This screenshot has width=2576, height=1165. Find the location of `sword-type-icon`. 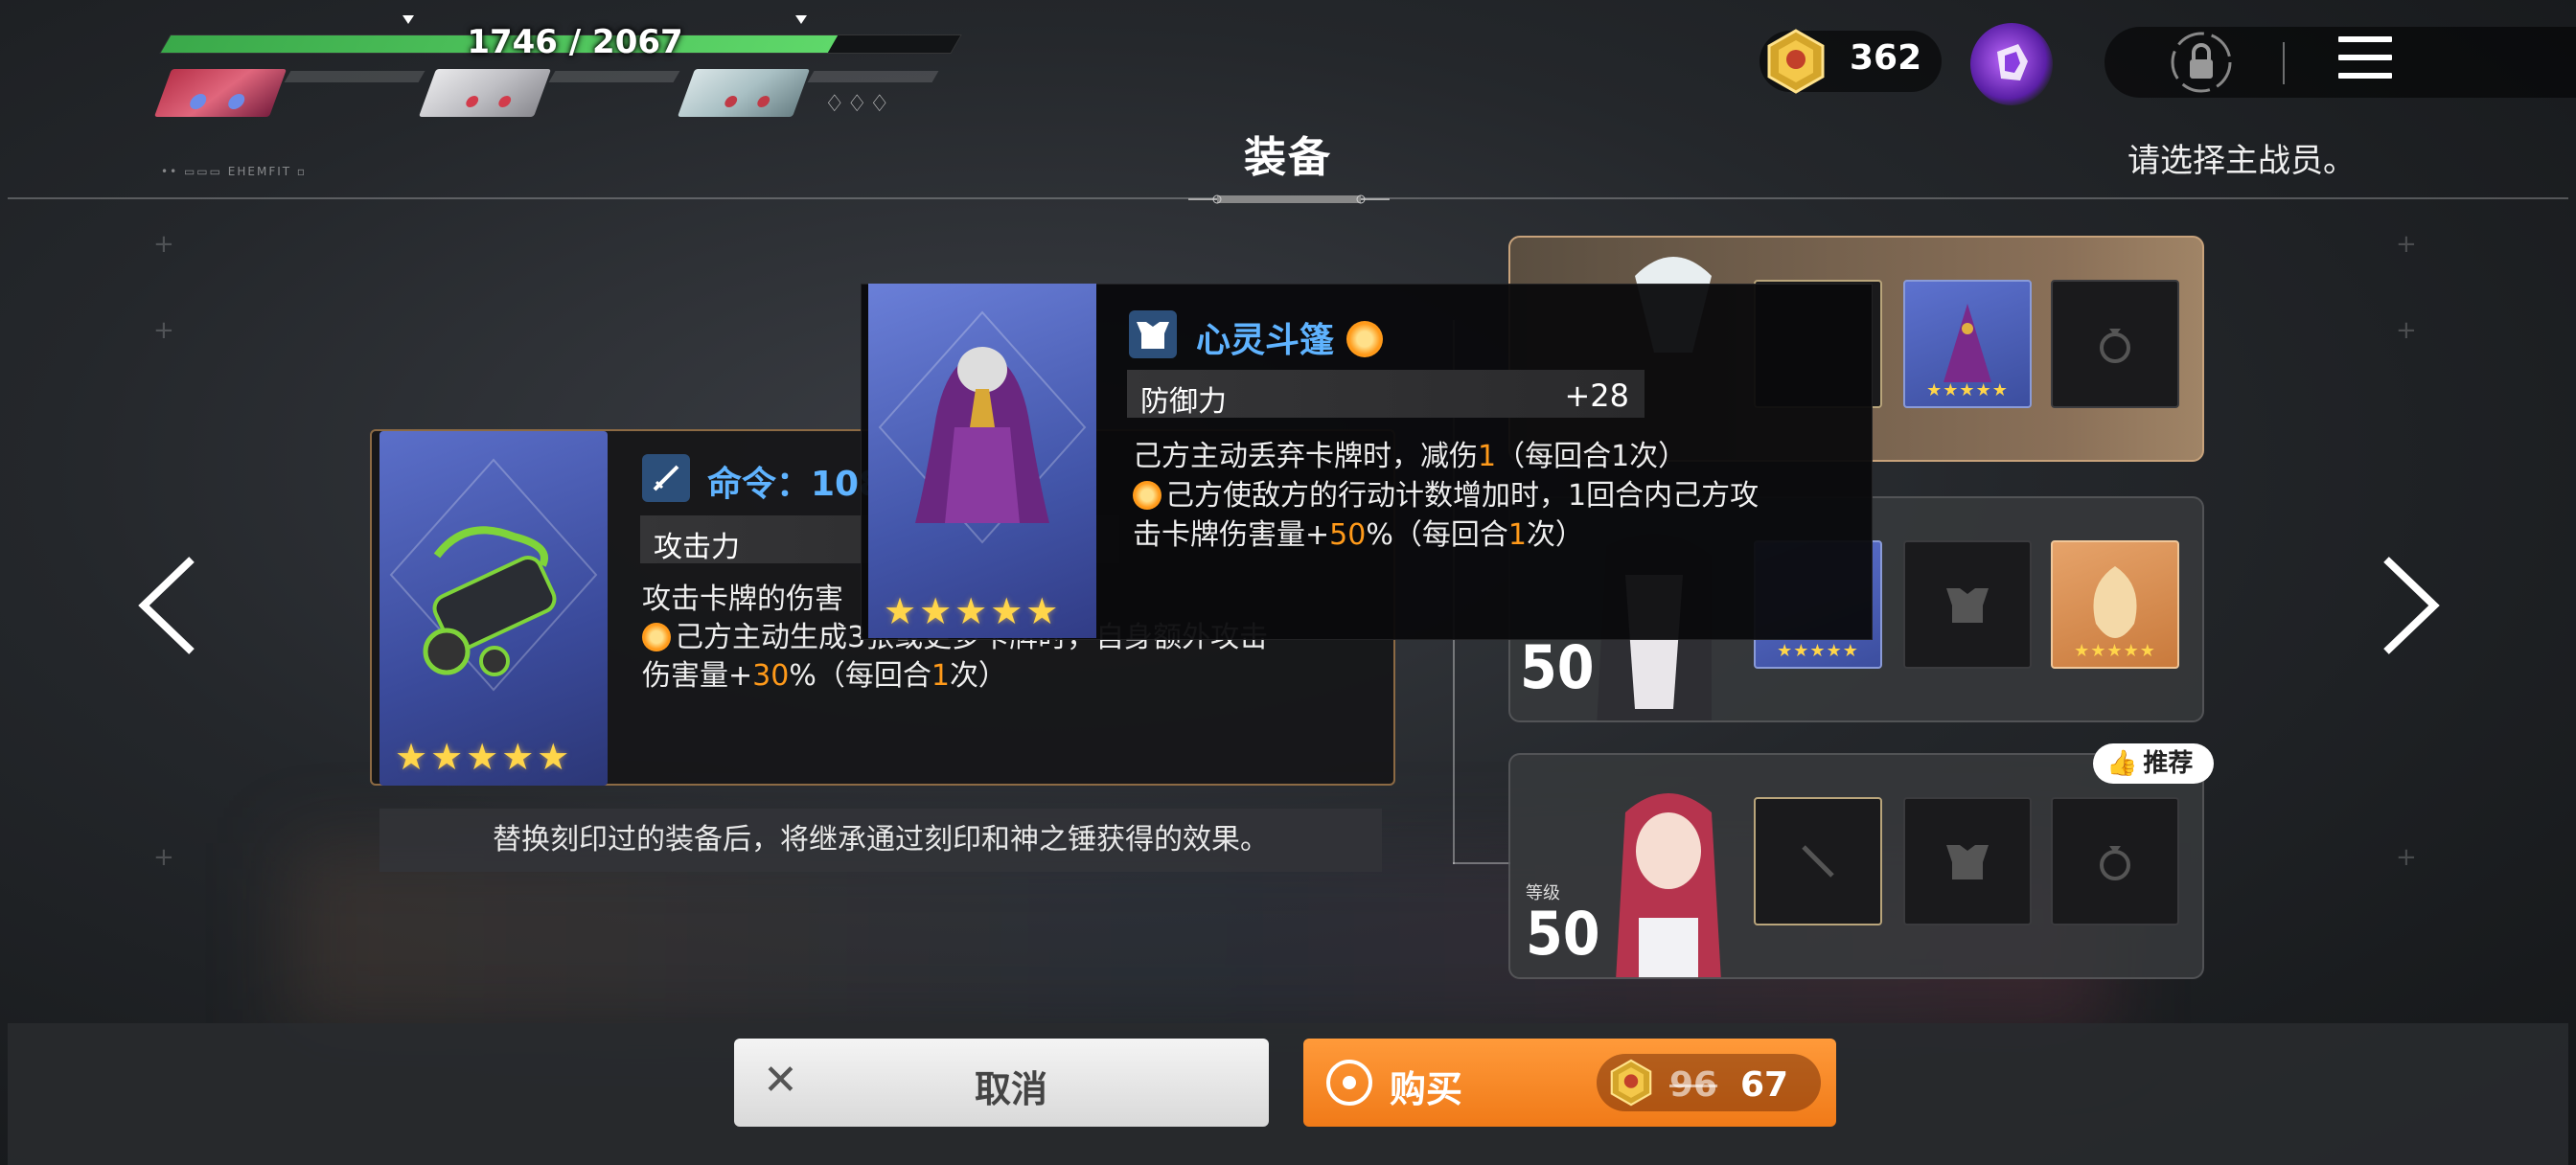

sword-type-icon is located at coordinates (666, 478).